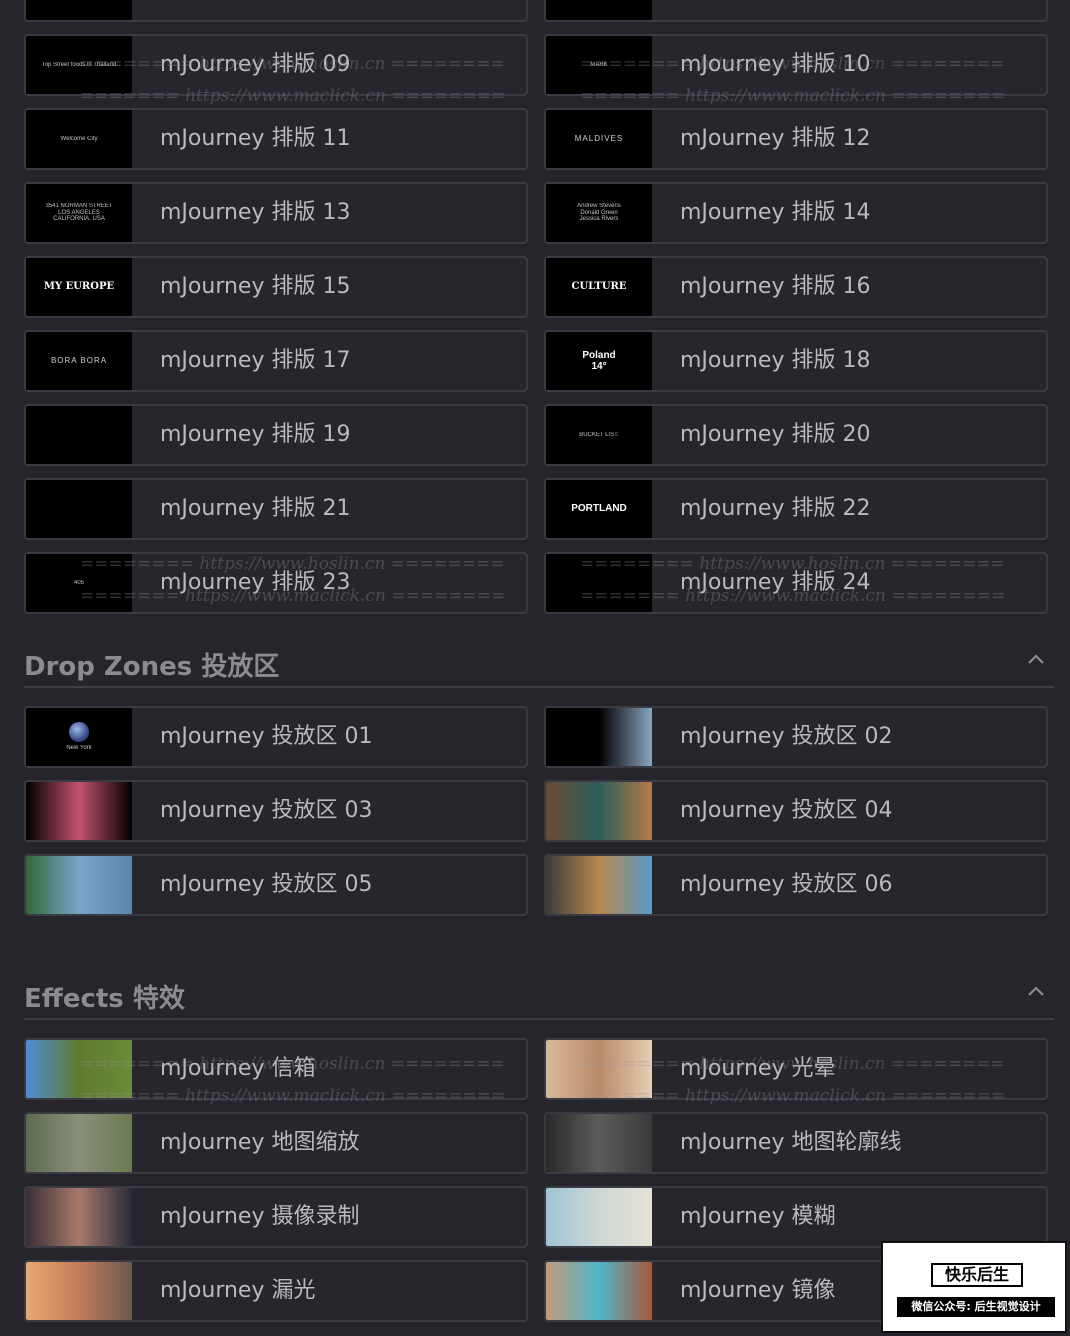 Image resolution: width=1070 pixels, height=1336 pixels. Describe the element at coordinates (260, 1142) in the screenshot. I see `effect-label: mJourney 地图缩放` at that location.